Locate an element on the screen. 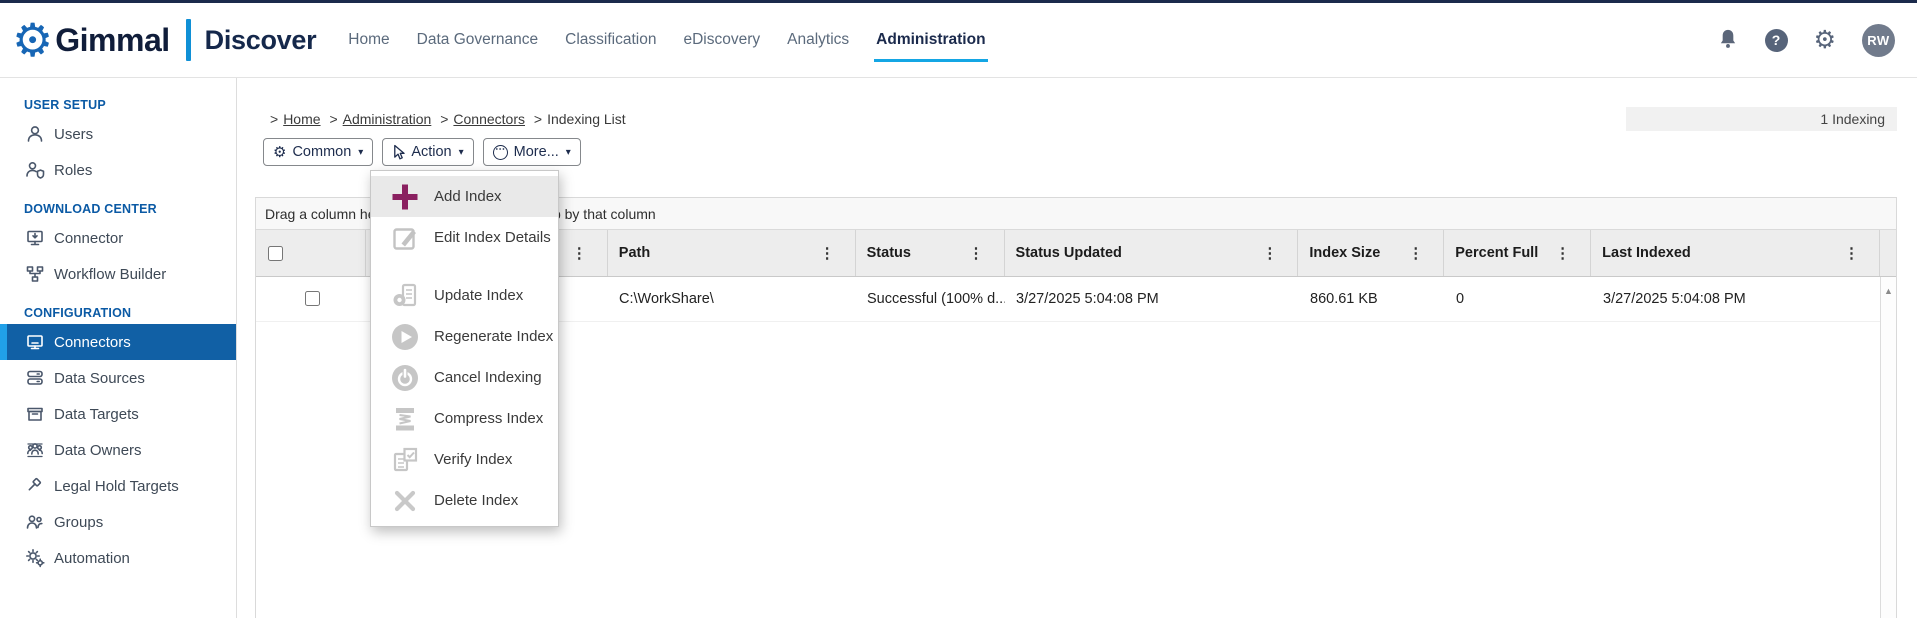 This screenshot has width=1917, height=618. sidebar-item-data-sources: Data Sources is located at coordinates (118, 378).